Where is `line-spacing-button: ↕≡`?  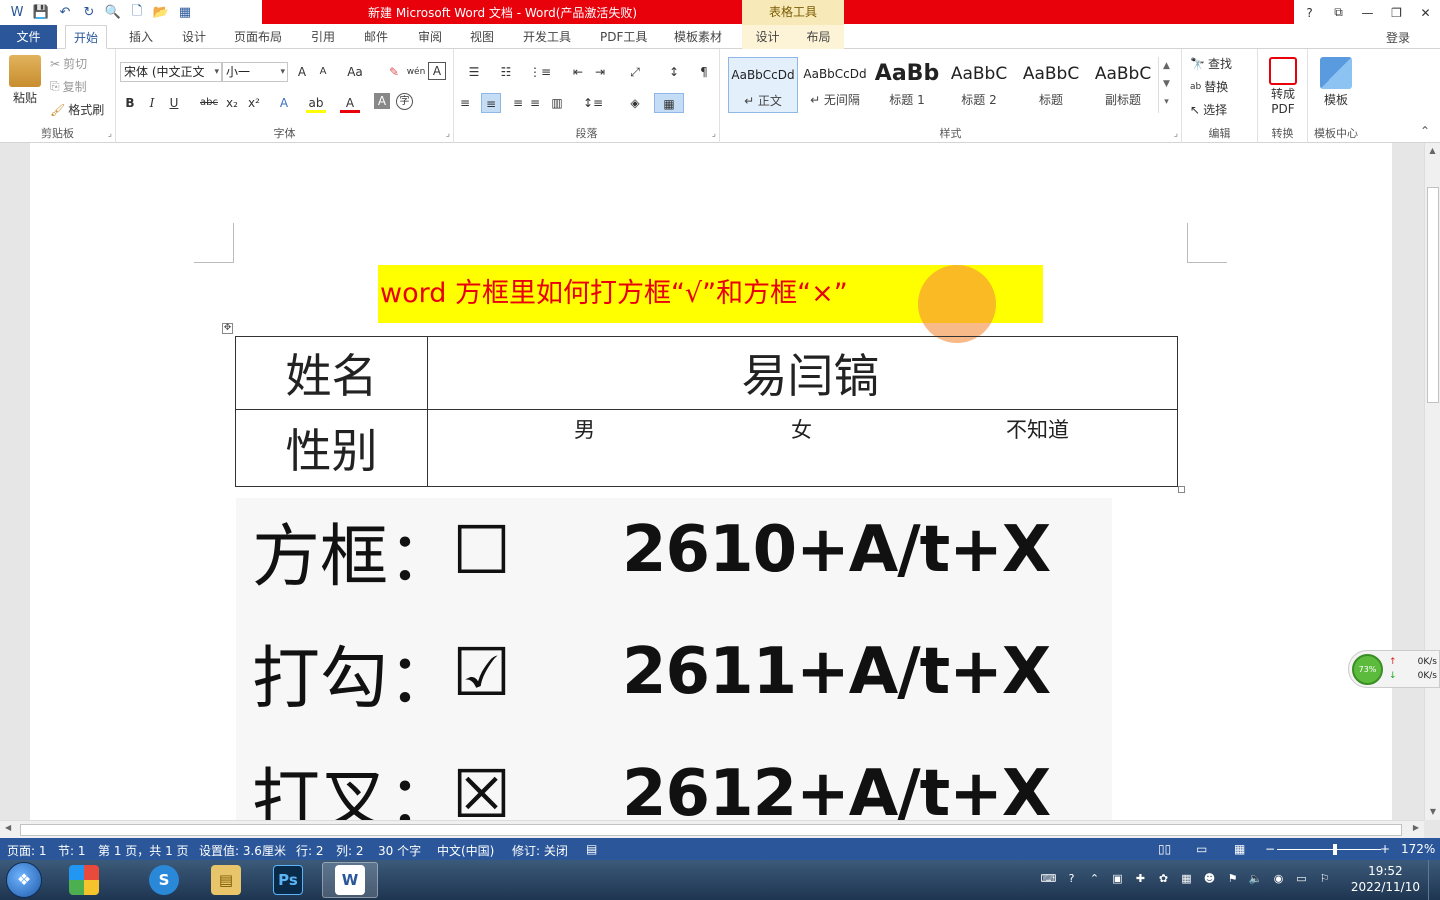 line-spacing-button: ↕≡ is located at coordinates (593, 103).